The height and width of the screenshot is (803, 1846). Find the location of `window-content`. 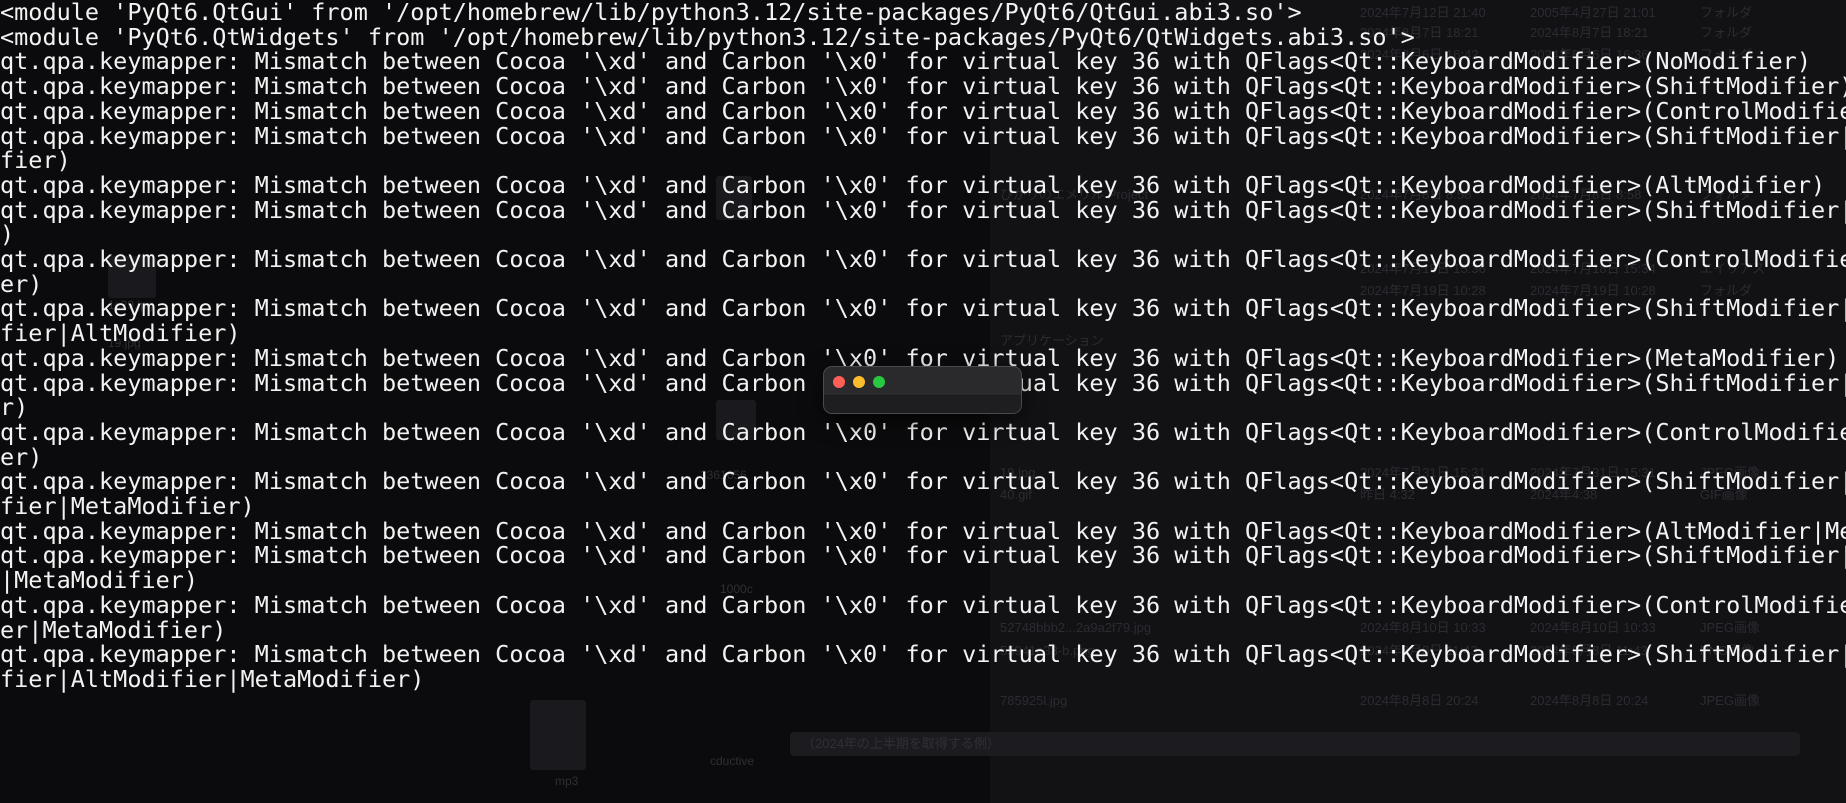

window-content is located at coordinates (922, 404).